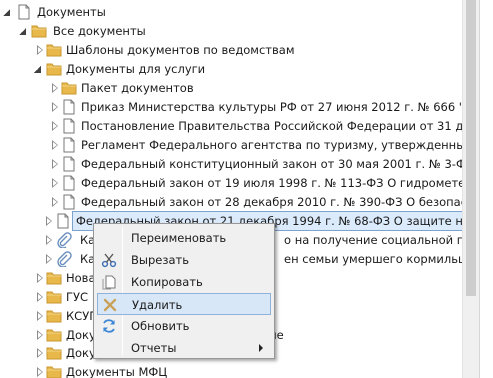  I want to click on menu-item-label: Вырезать, so click(160, 260).